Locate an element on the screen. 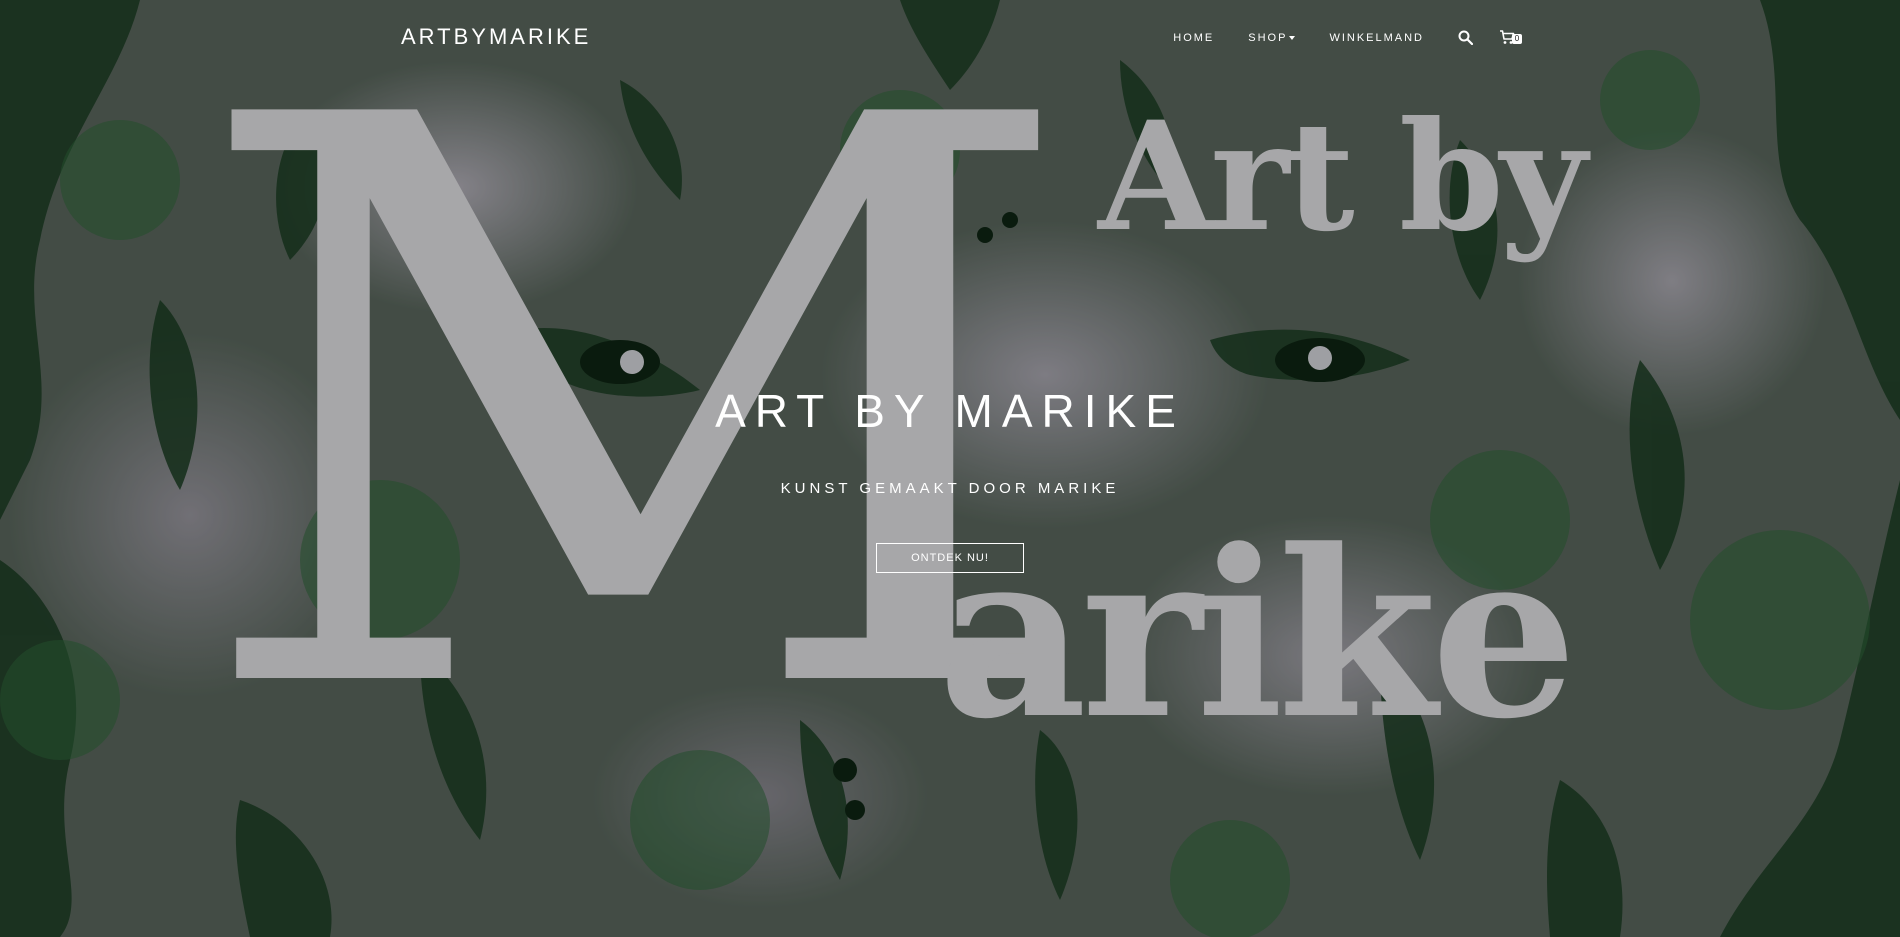 Image resolution: width=1900 pixels, height=937 pixels. hero-subtitle: KUNST GEMAAKT DOOR MARIKE is located at coordinates (950, 488).